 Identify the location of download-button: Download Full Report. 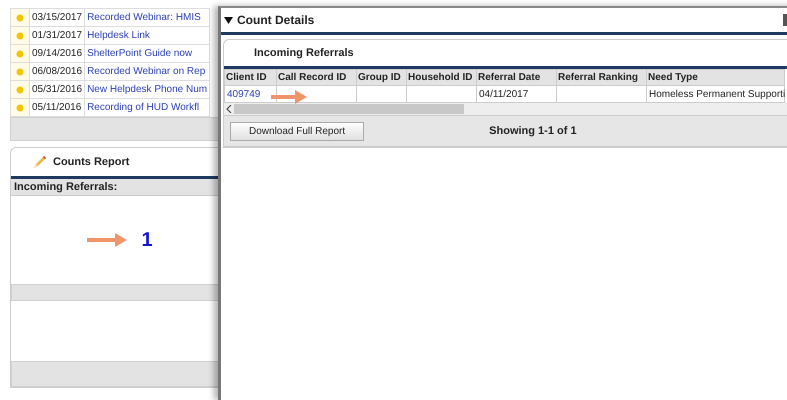
(297, 131).